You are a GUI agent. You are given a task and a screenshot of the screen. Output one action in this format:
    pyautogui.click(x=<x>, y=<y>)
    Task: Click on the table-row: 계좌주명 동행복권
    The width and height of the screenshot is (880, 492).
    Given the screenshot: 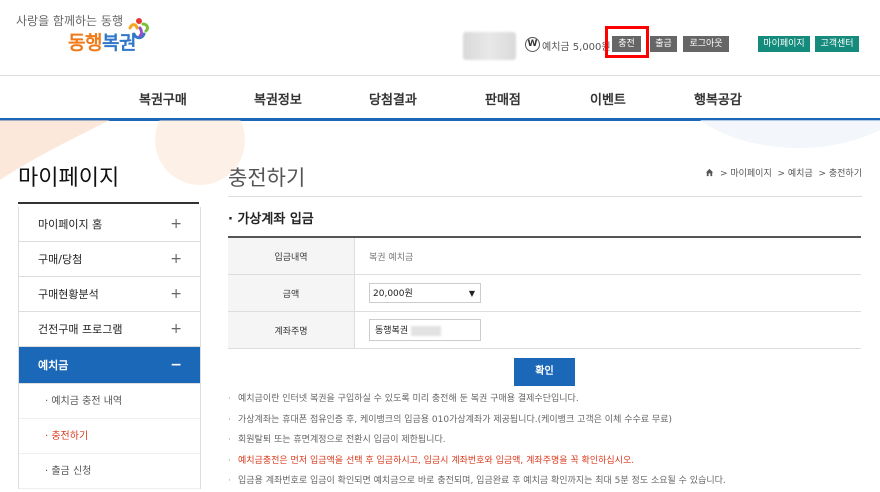 What is the action you would take?
    pyautogui.click(x=544, y=330)
    